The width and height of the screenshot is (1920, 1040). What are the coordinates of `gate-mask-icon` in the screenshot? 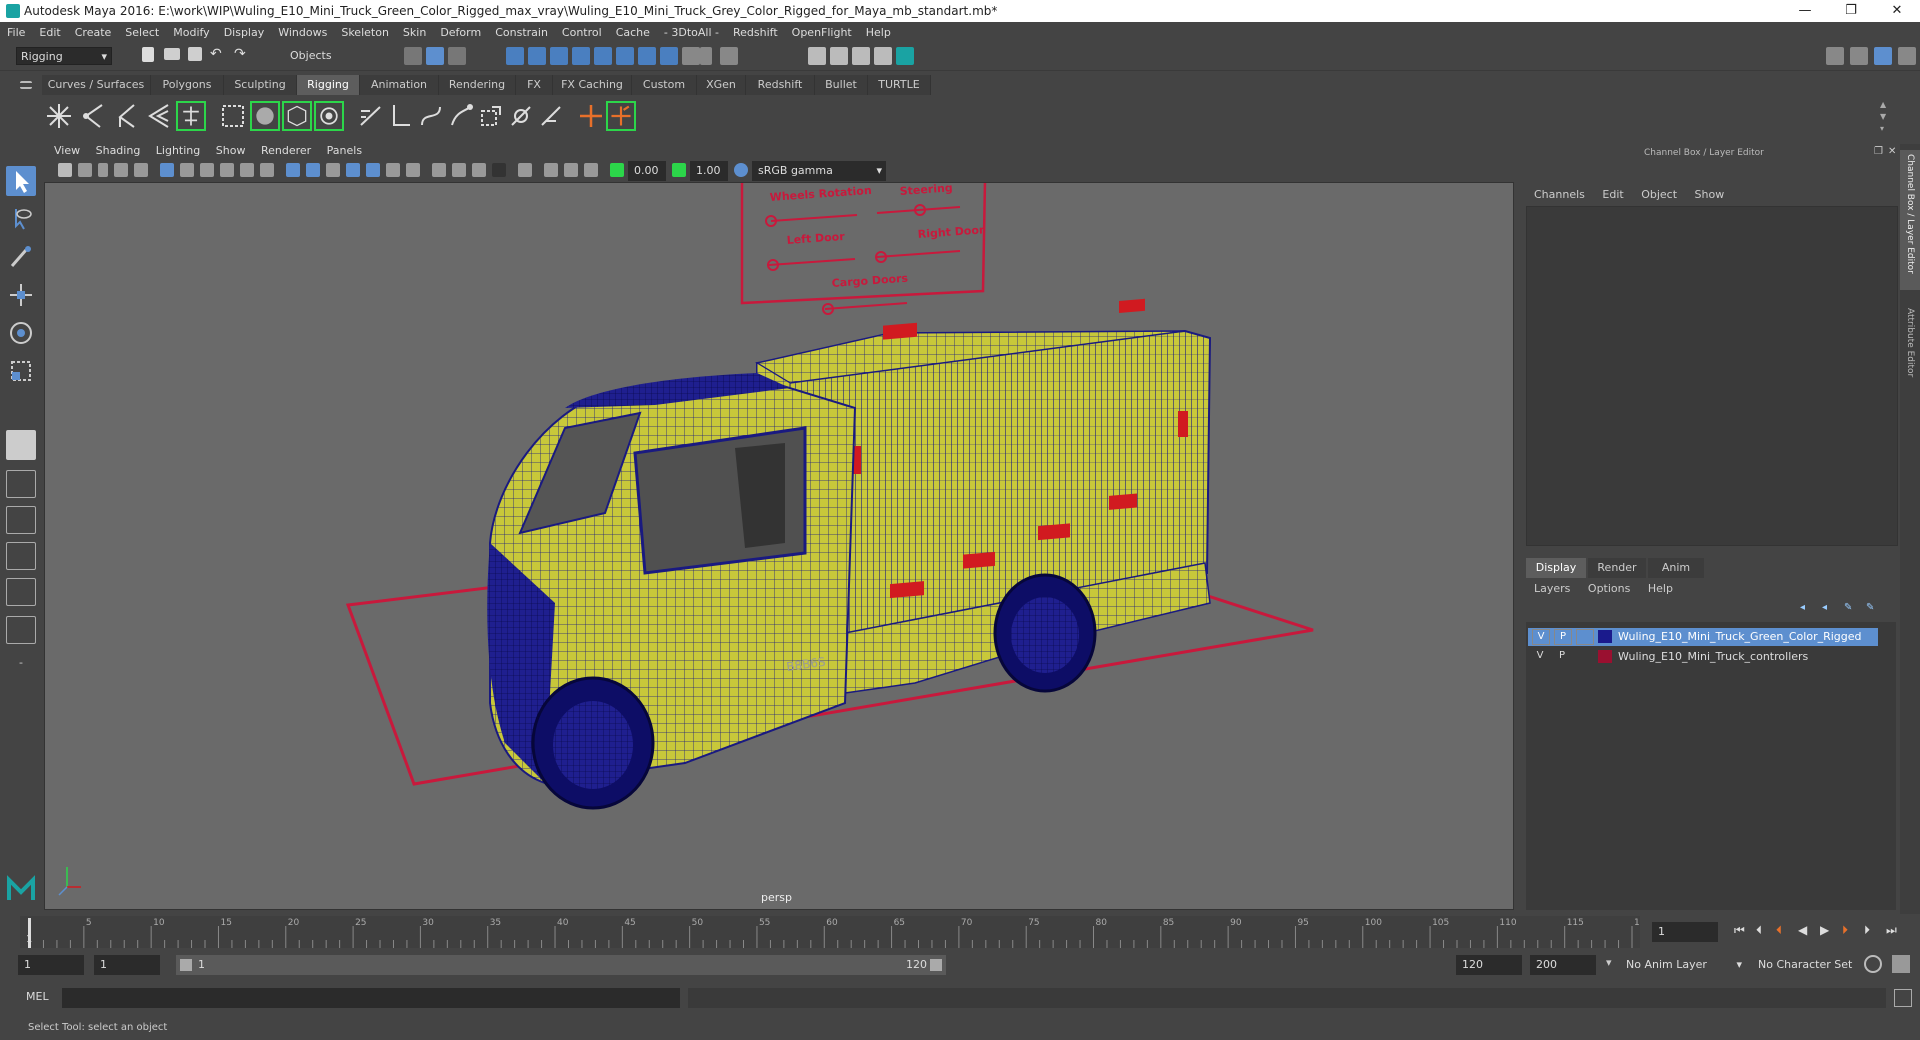 It's located at (227, 170).